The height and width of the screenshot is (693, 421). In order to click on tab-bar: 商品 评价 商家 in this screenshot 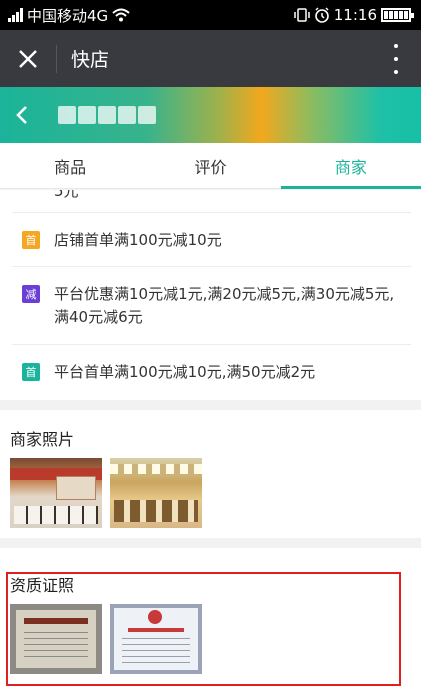, I will do `click(210, 166)`.